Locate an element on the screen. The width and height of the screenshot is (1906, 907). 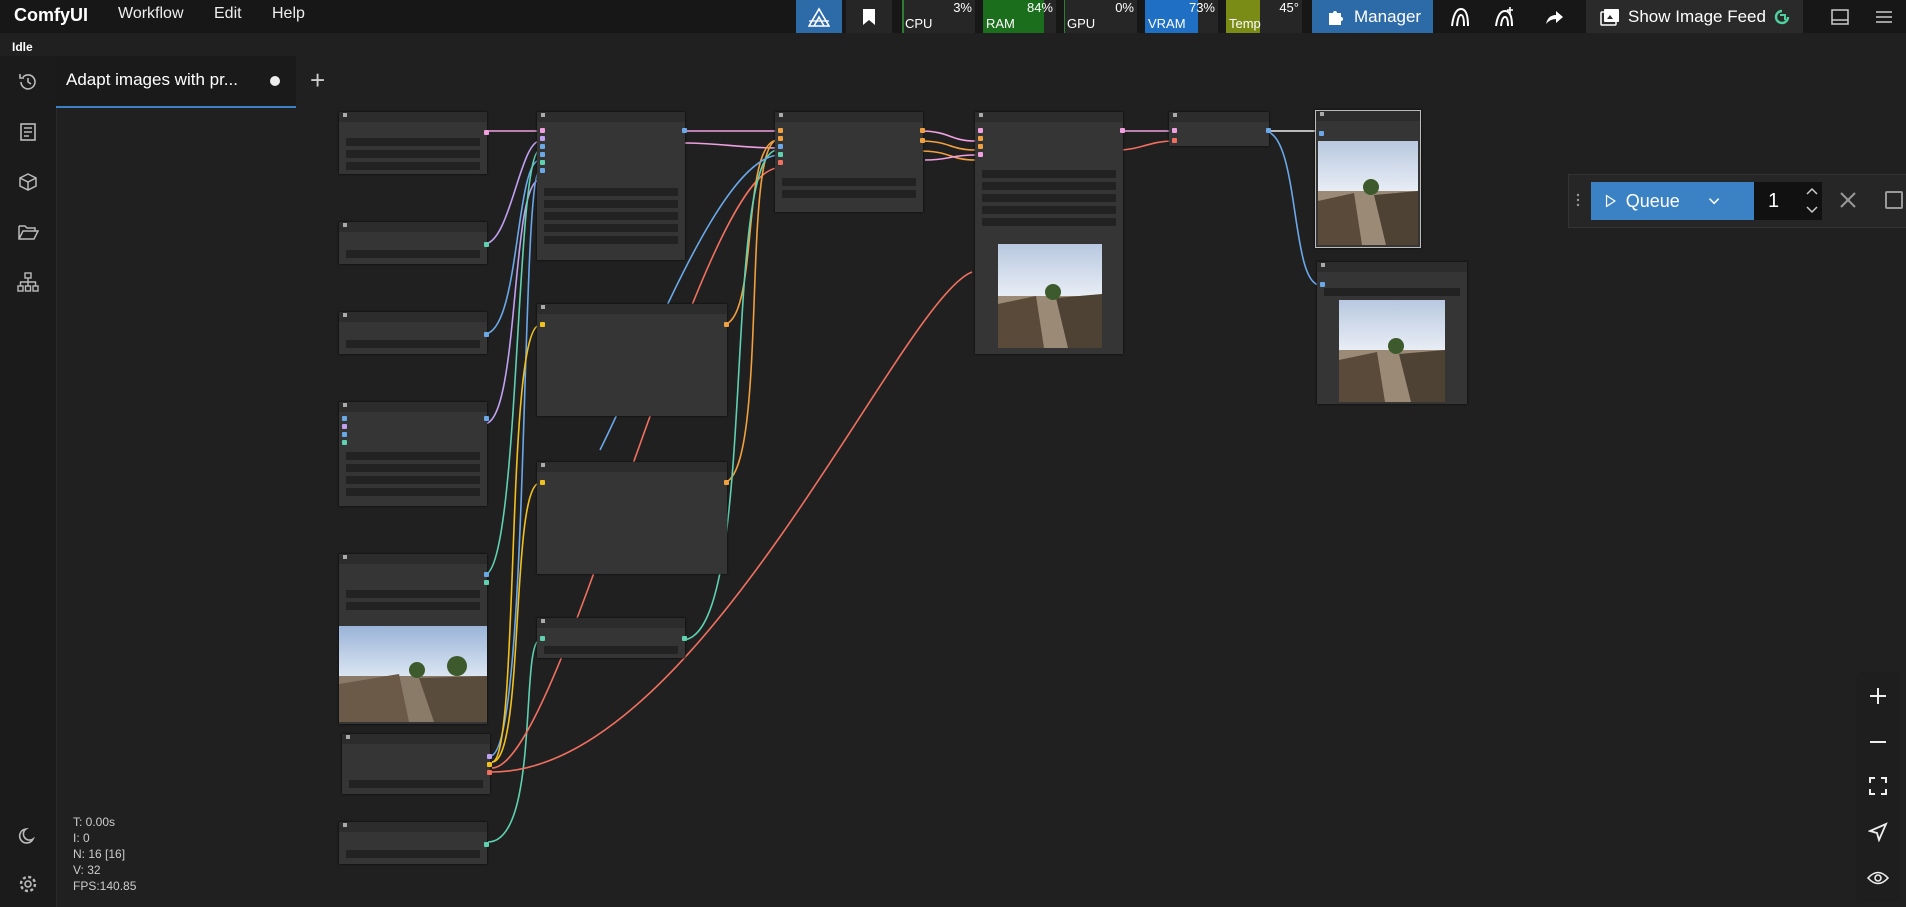
zoom-in-button is located at coordinates (1878, 696).